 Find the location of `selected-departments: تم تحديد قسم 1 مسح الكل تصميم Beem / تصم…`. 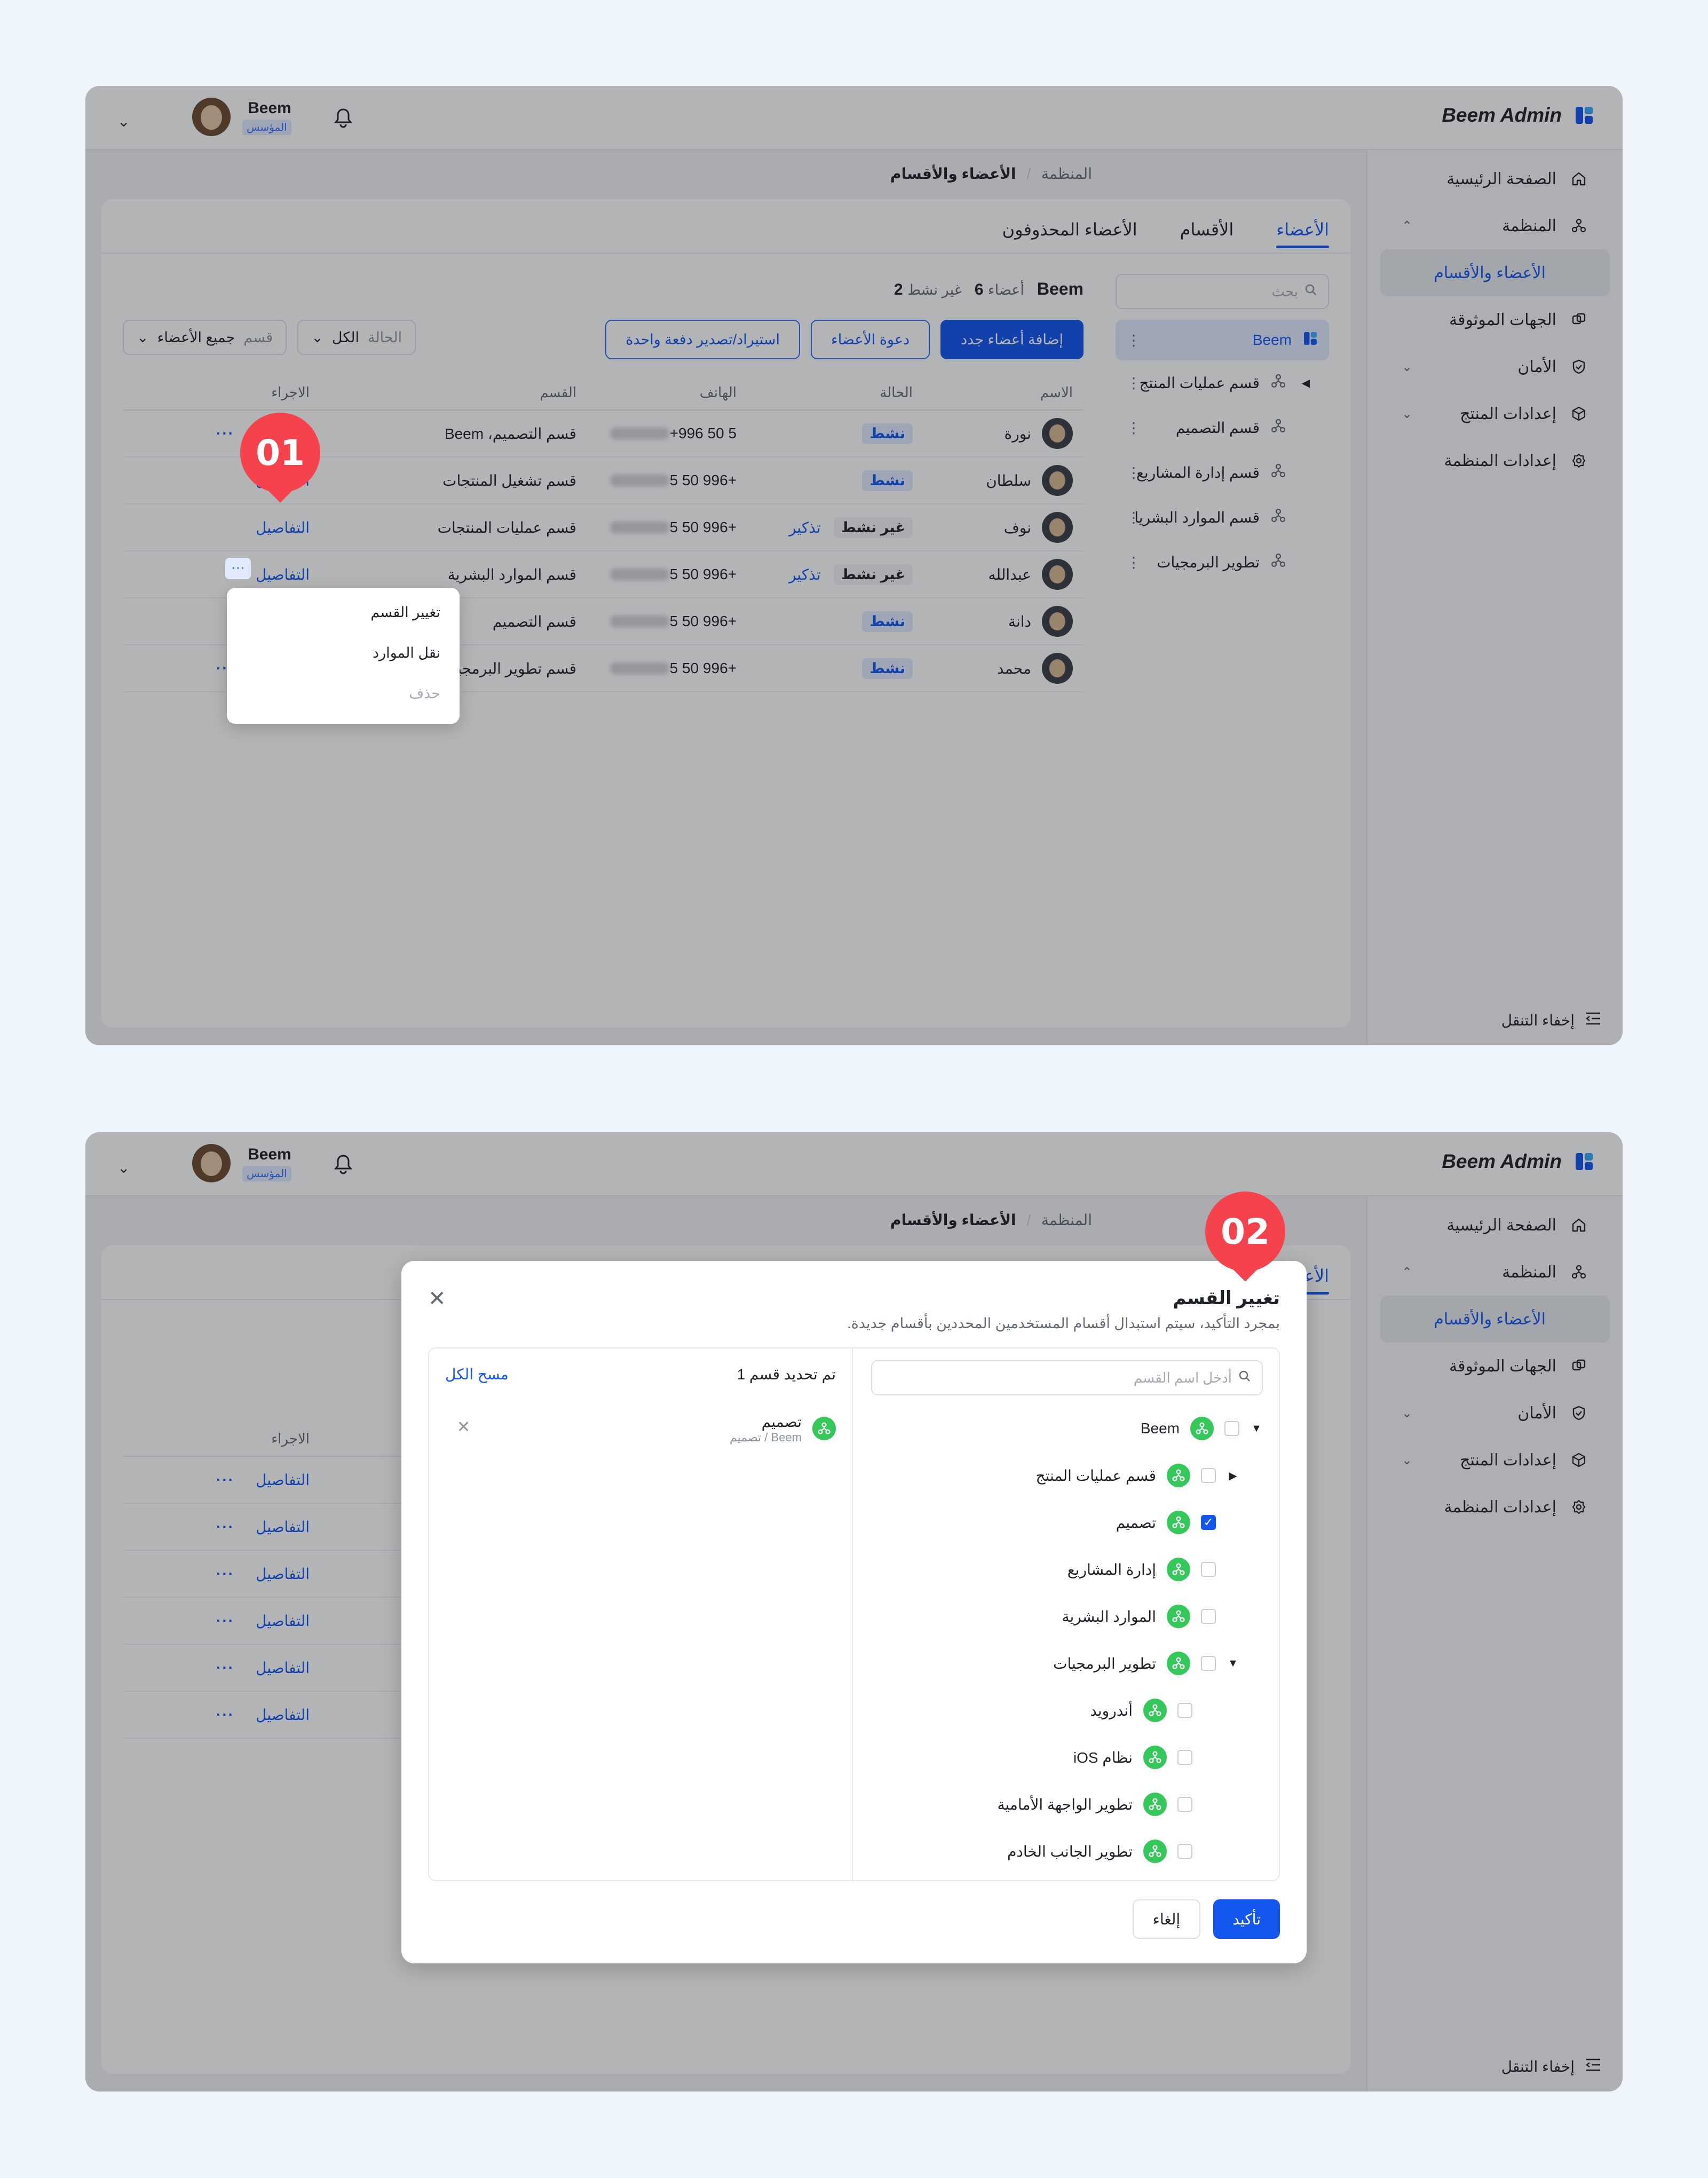

selected-departments: تم تحديد قسم 1 مسح الكل تصميم Beem / تصم… is located at coordinates (640, 1614).